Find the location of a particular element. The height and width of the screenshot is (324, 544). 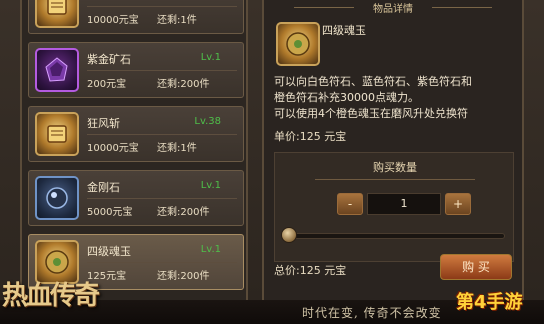

site-logo: 第4手游 is located at coordinates (489, 302).